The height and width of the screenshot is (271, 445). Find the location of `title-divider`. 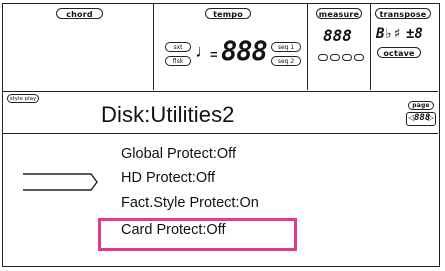

title-divider is located at coordinates (220, 133).